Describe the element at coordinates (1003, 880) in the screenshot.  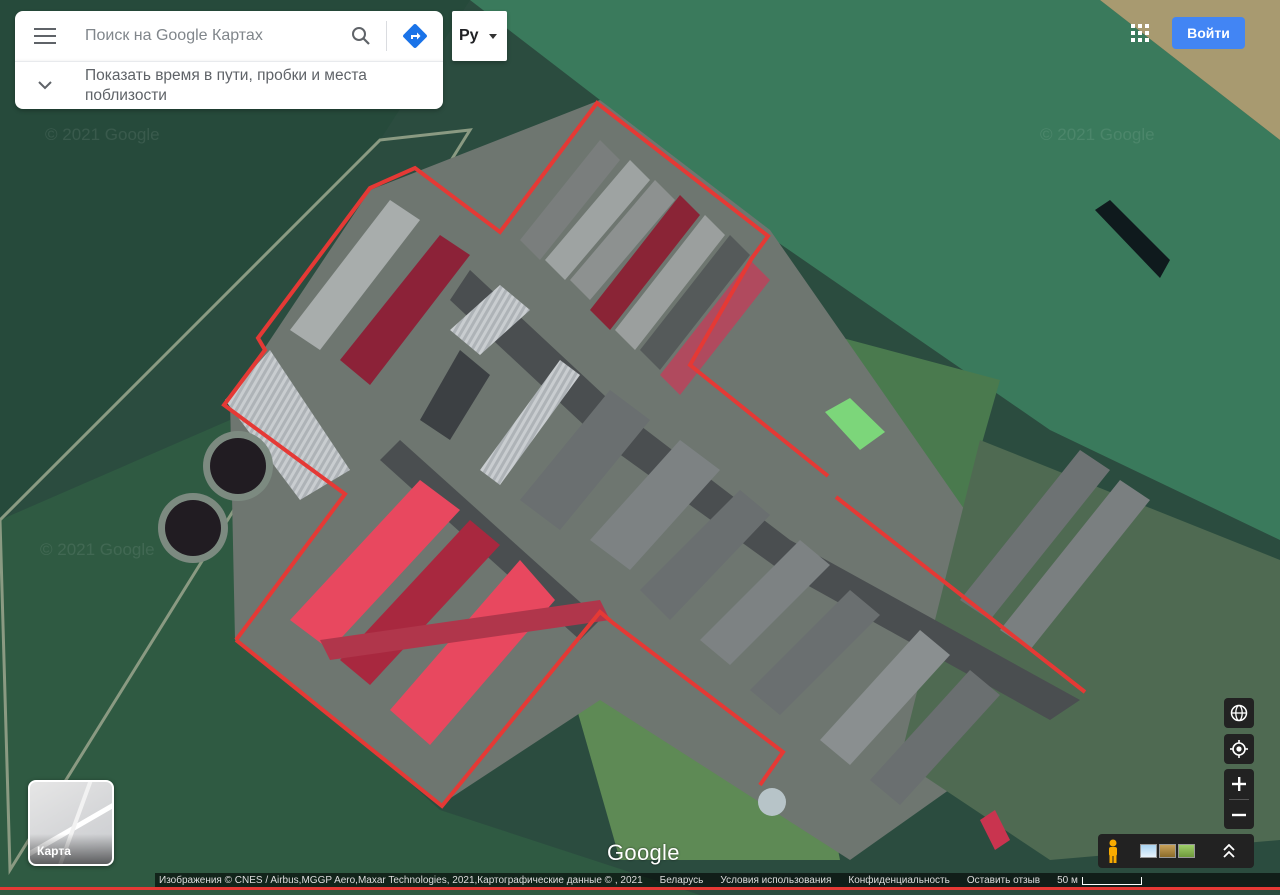
I see `feedback-link: Оставить отзыв` at that location.